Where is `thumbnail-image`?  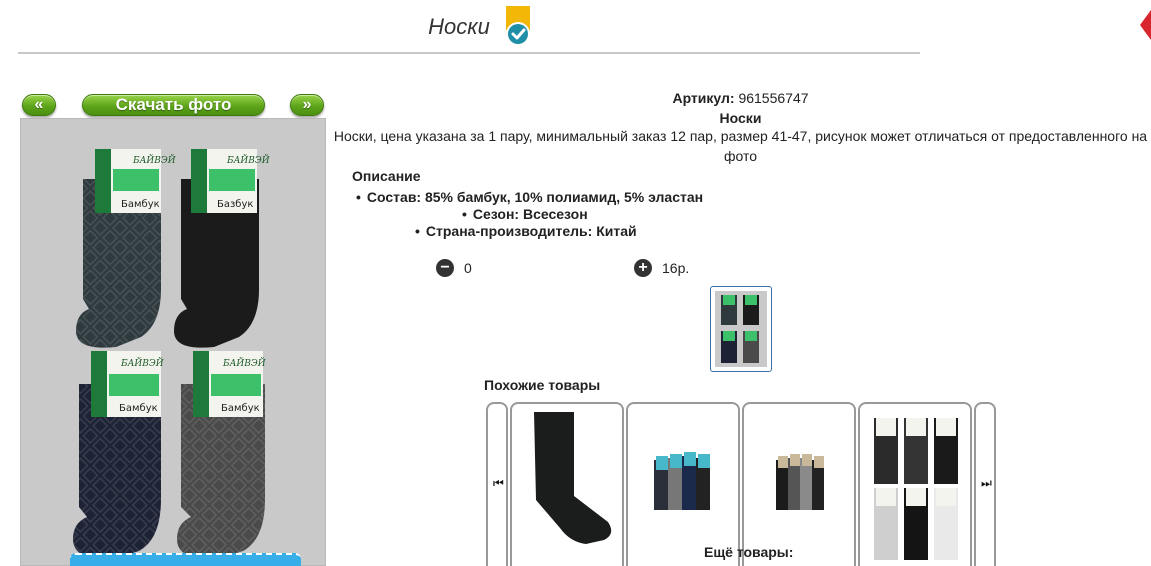
thumbnail-image is located at coordinates (741, 329).